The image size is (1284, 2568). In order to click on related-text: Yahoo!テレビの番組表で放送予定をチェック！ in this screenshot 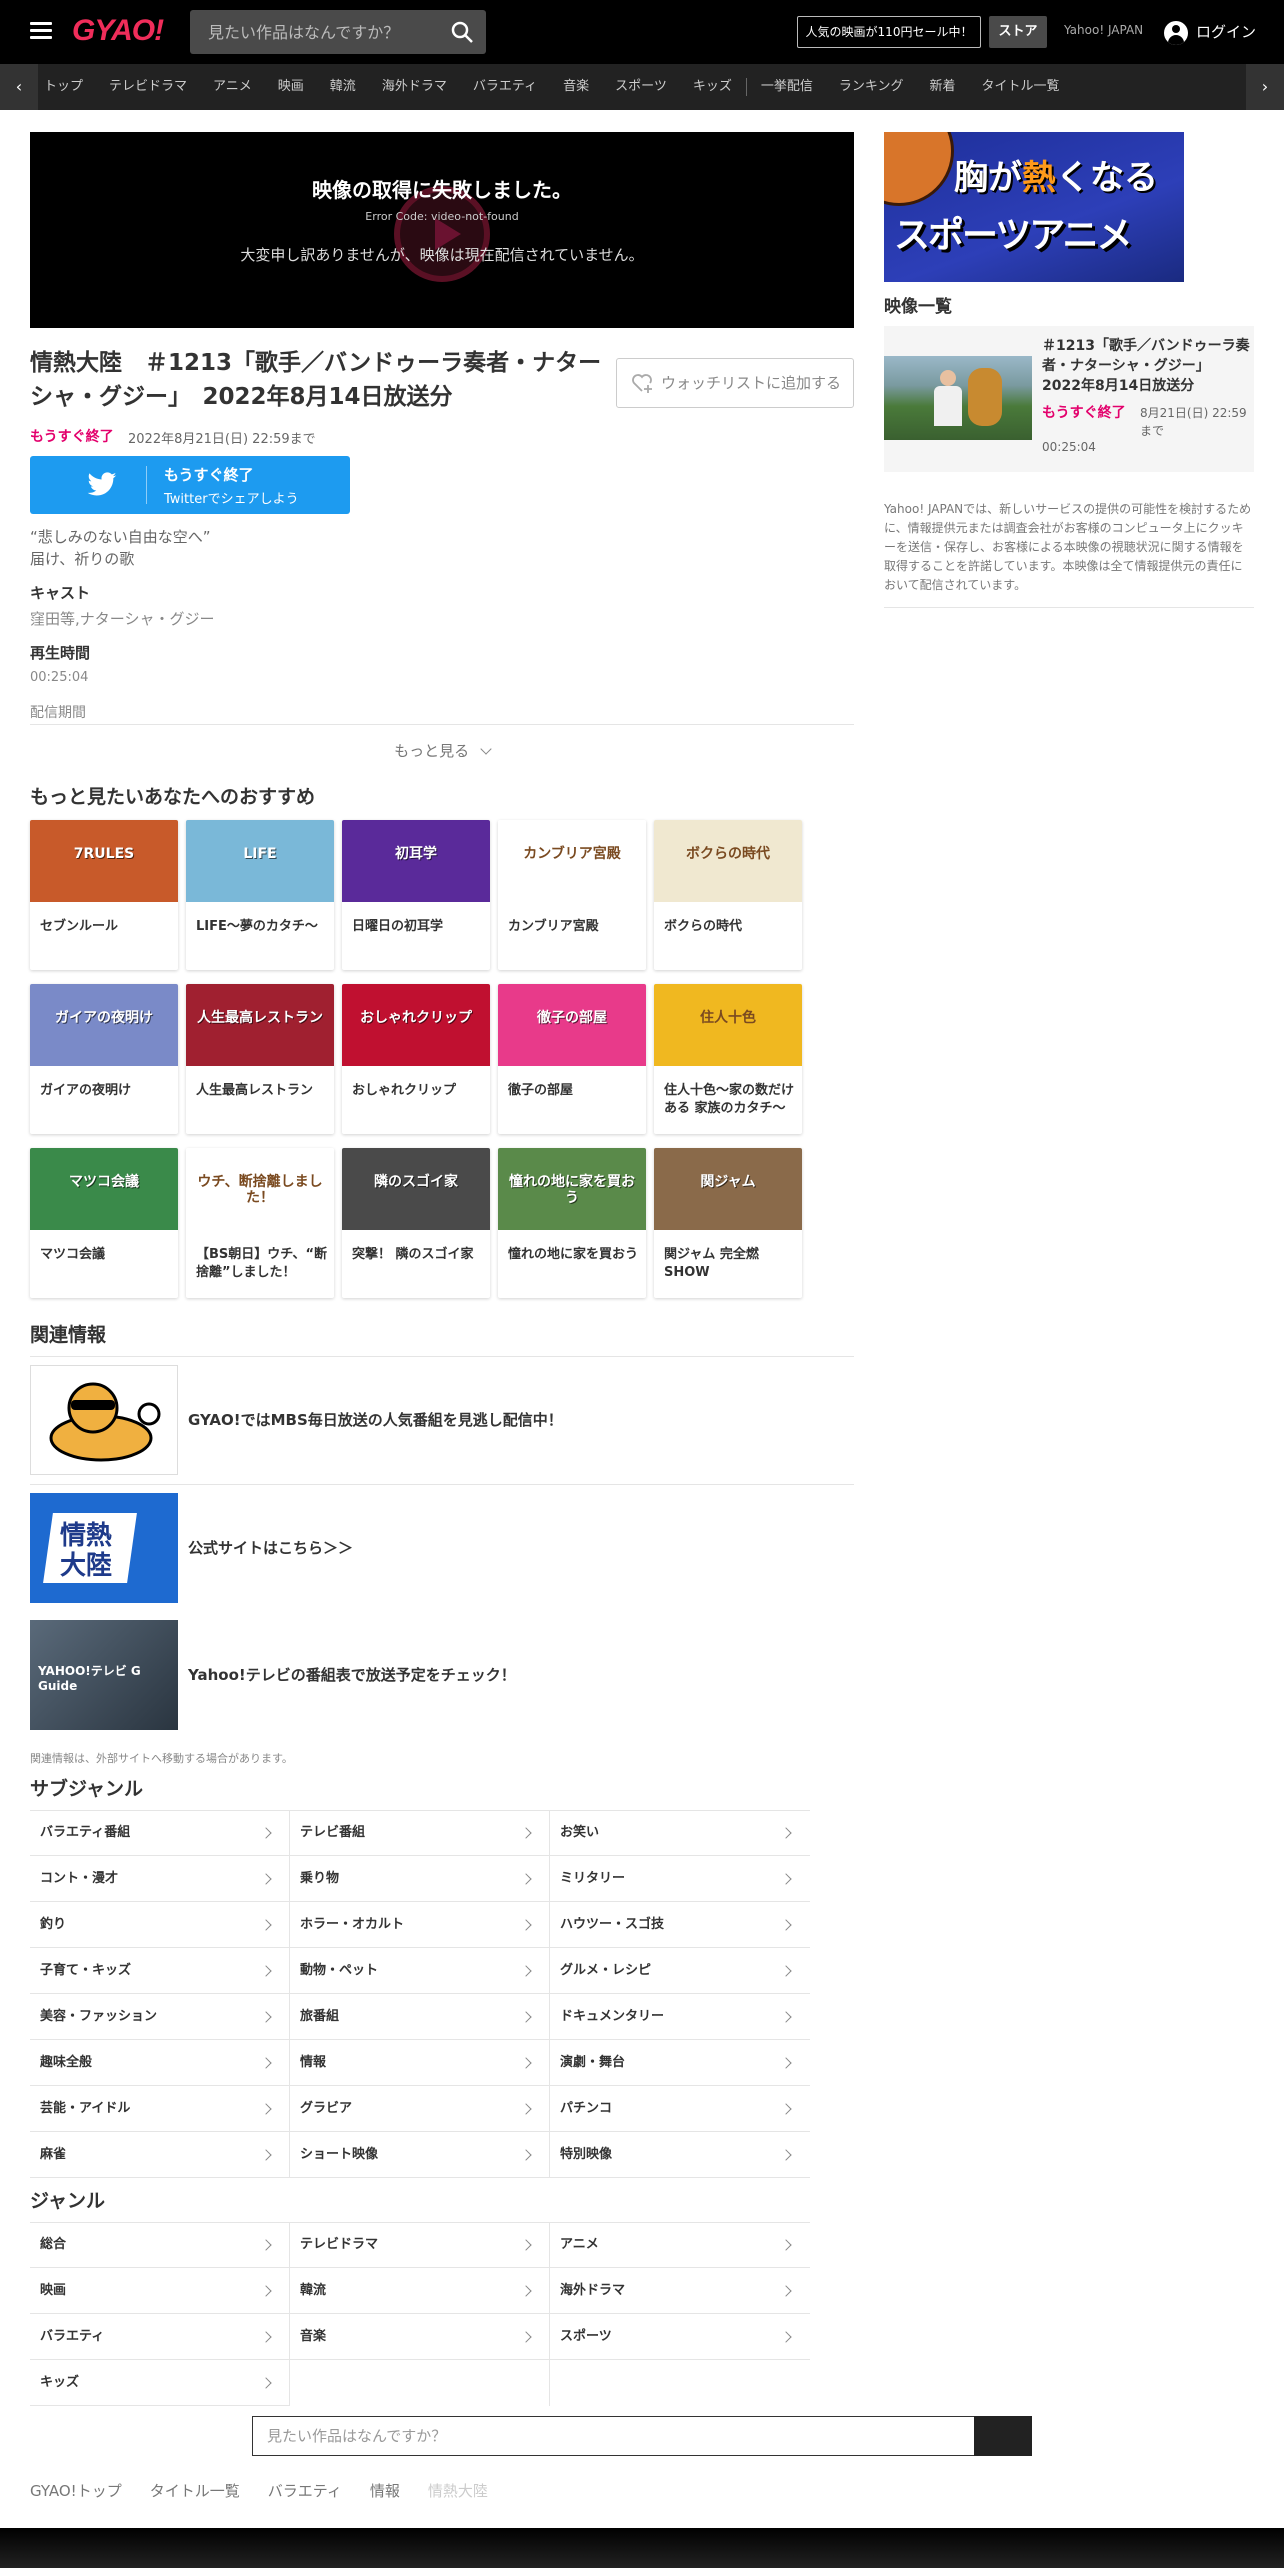, I will do `click(352, 1675)`.